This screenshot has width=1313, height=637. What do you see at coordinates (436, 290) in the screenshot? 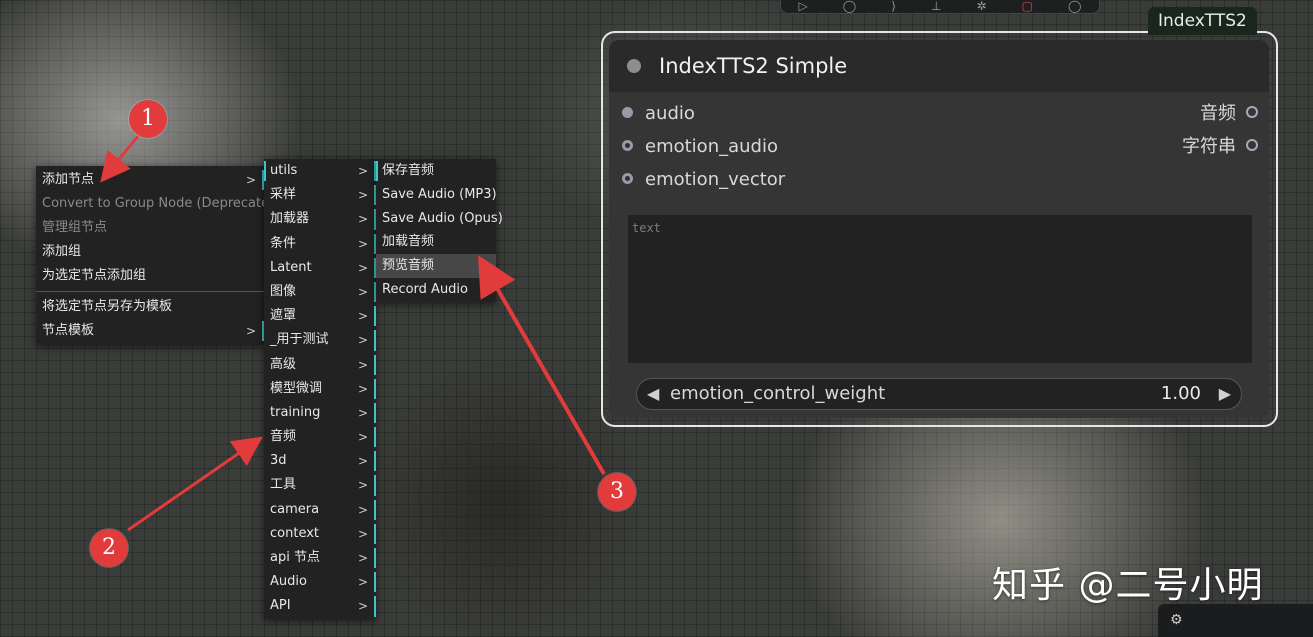
I see `audio-item-record: Record Audio` at bounding box center [436, 290].